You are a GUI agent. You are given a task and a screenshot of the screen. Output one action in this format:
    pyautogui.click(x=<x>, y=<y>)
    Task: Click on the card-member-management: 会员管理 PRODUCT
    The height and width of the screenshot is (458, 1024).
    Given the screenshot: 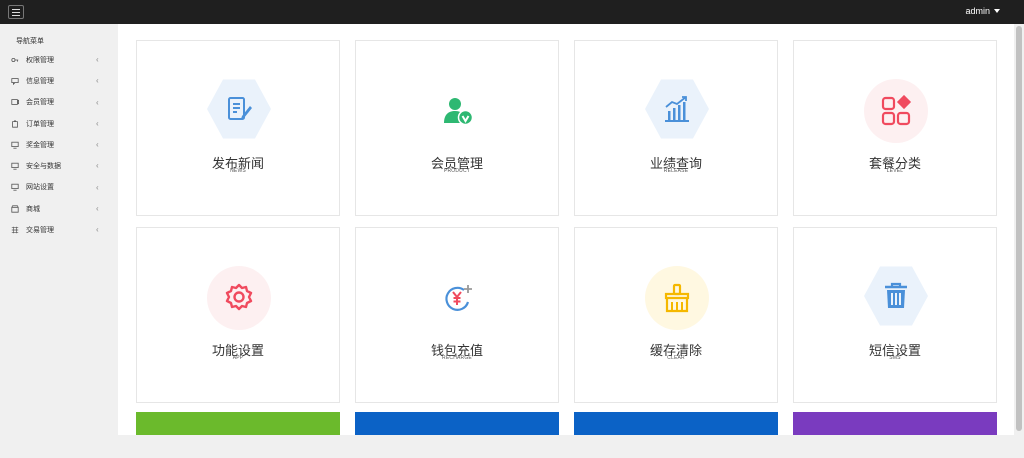 What is the action you would take?
    pyautogui.click(x=457, y=128)
    